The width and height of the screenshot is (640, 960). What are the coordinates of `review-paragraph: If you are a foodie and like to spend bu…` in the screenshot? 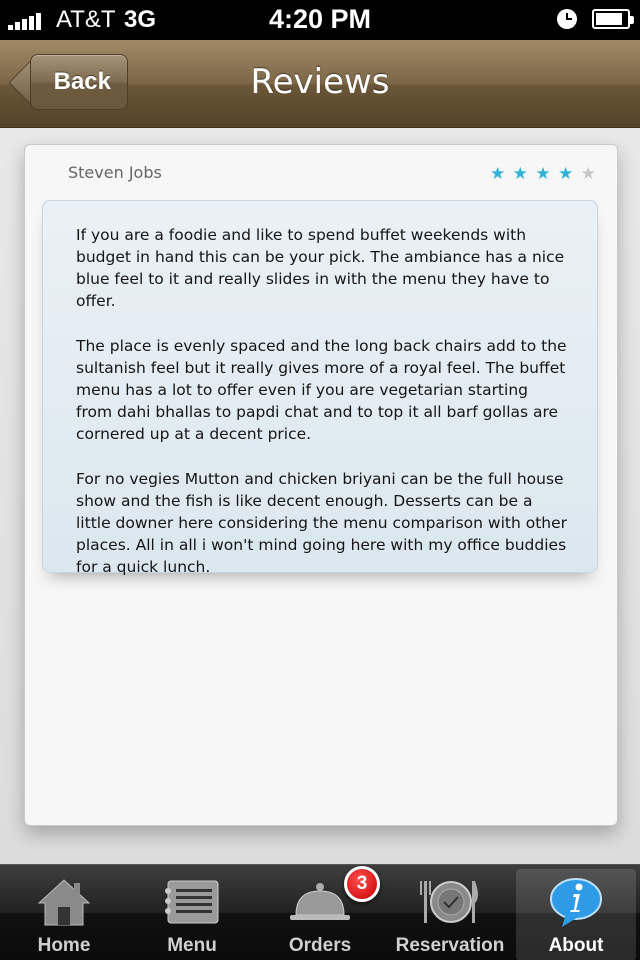 It's located at (320, 268).